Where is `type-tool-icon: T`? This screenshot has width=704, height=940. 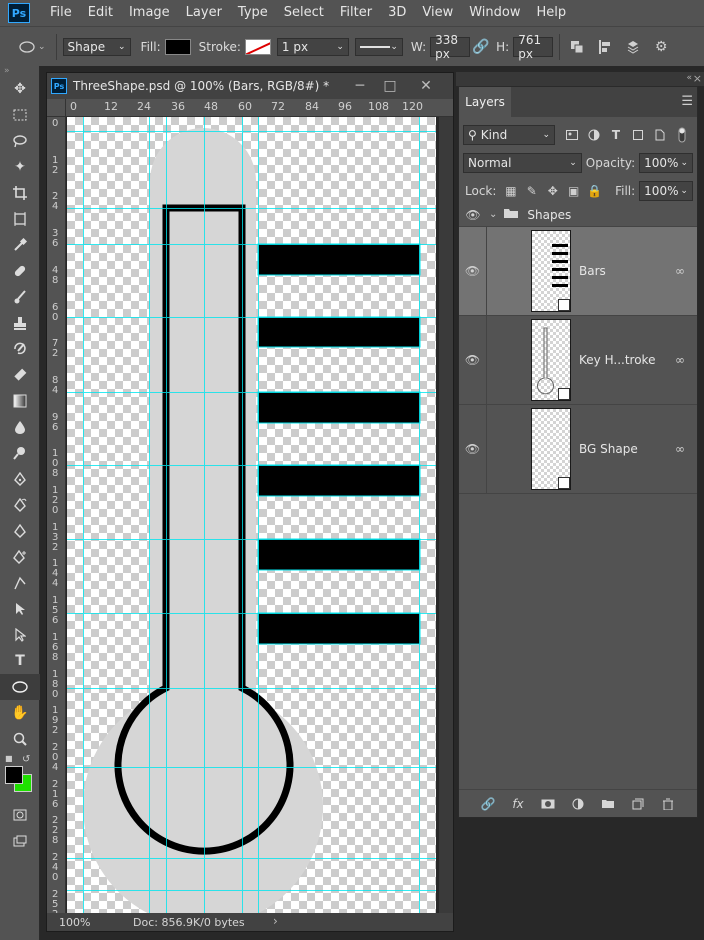
type-tool-icon: T is located at coordinates (20, 661).